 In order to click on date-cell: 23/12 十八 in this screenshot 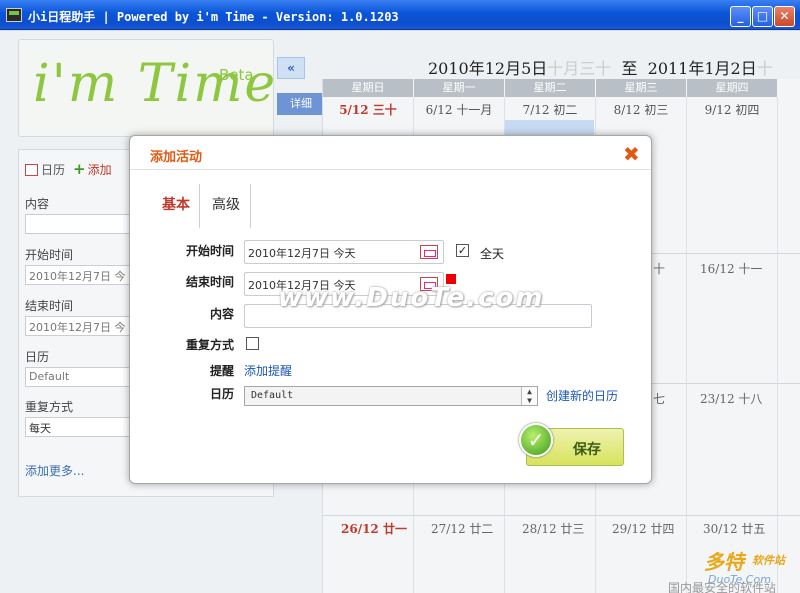, I will do `click(731, 398)`.